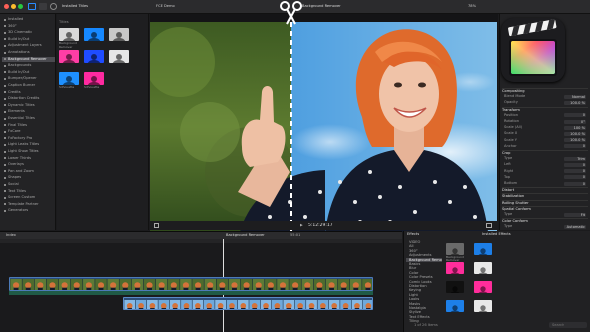  Describe the element at coordinates (28, 171) in the screenshot. I see `sidebar-item: Pan and Zoom` at that location.